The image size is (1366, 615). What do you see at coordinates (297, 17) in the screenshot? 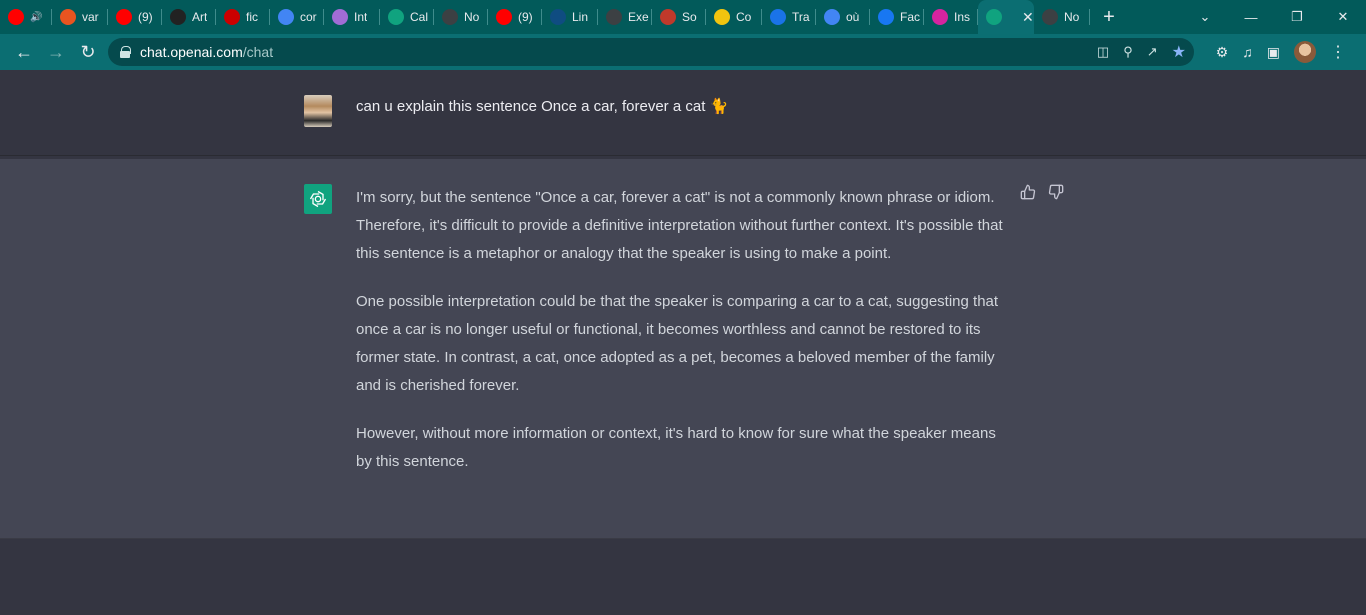
I see `browser-tab: cor` at bounding box center [297, 17].